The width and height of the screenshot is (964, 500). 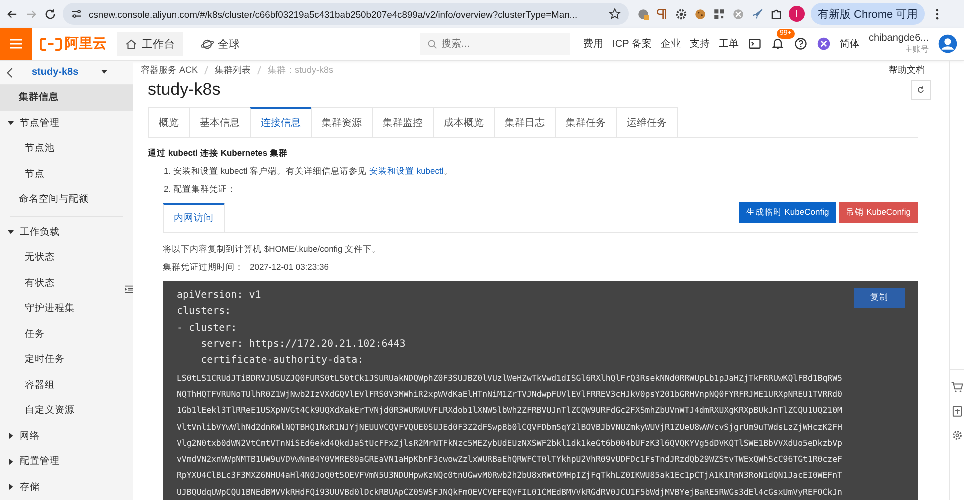 What do you see at coordinates (777, 44) in the screenshot?
I see `bell-icon` at bounding box center [777, 44].